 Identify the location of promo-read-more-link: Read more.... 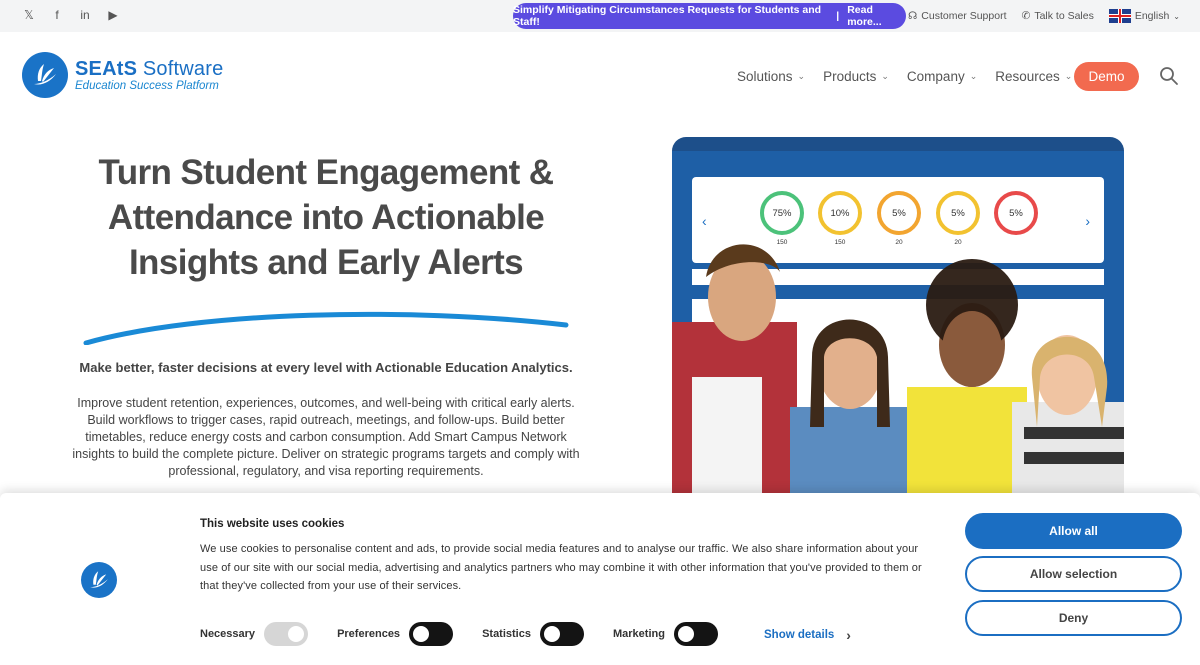
(876, 16).